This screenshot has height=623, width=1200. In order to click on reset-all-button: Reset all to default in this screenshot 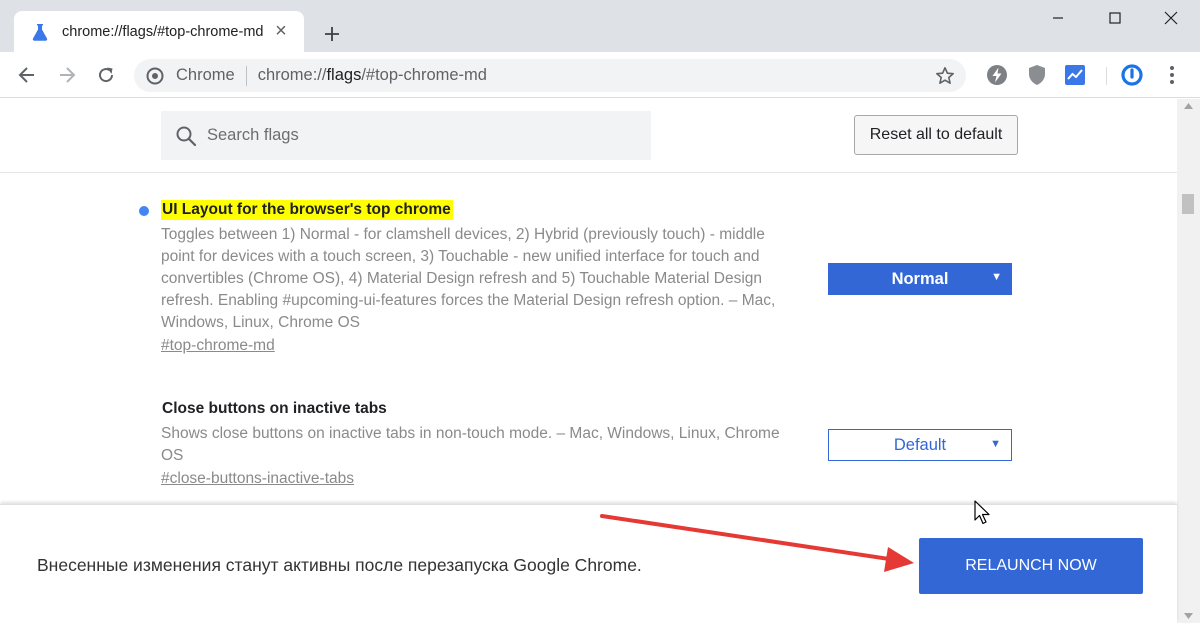, I will do `click(936, 135)`.